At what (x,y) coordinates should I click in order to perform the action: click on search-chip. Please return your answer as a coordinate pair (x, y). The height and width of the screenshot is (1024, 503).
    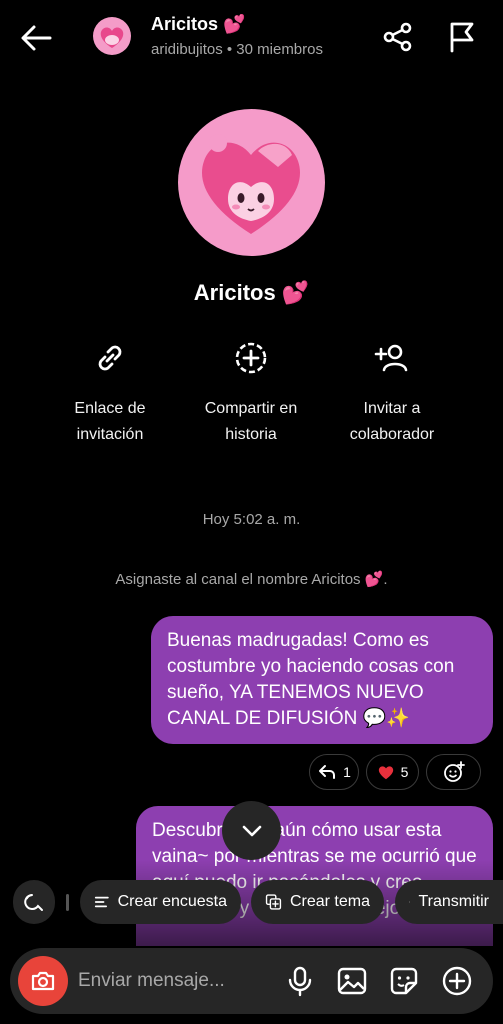
    Looking at the image, I should click on (34, 902).